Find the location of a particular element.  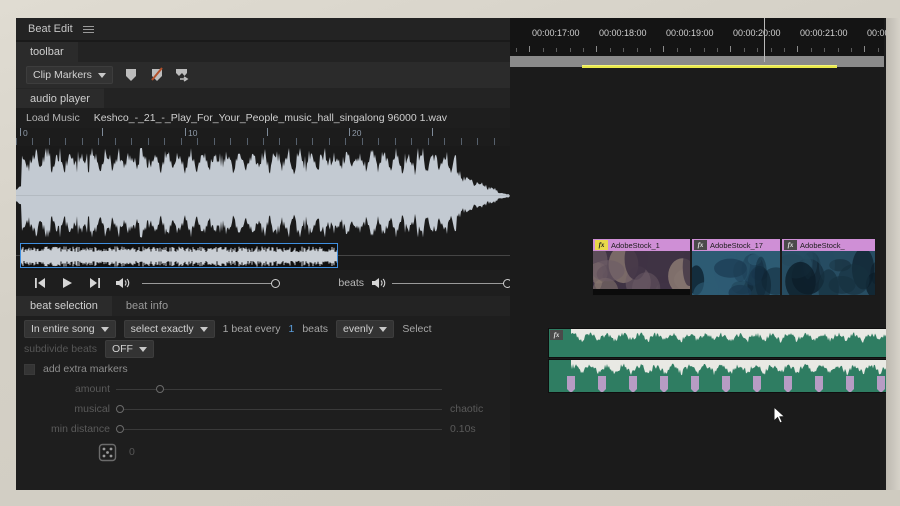

distribution-dropdown: evenly is located at coordinates (365, 329).